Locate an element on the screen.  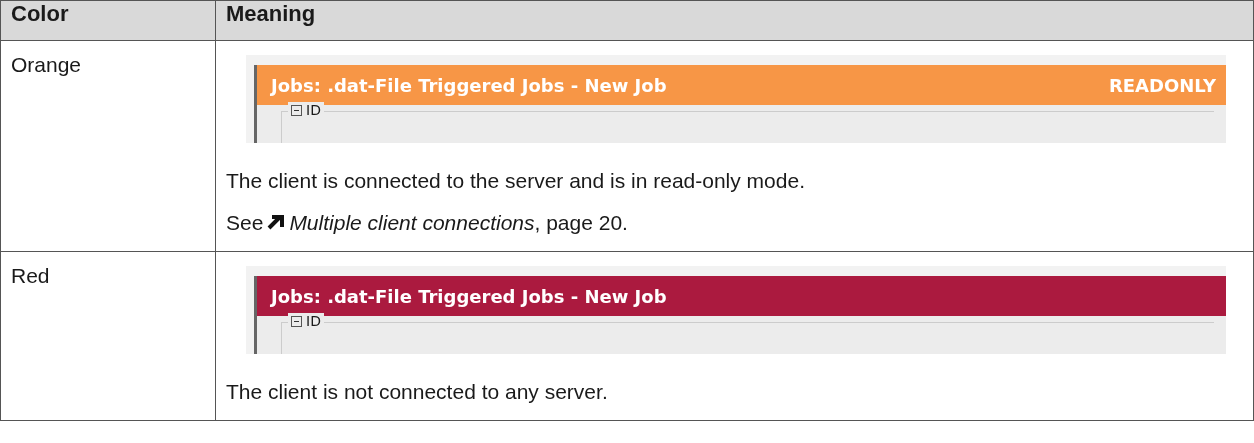
readonly-label: READONLY is located at coordinates (1162, 85).